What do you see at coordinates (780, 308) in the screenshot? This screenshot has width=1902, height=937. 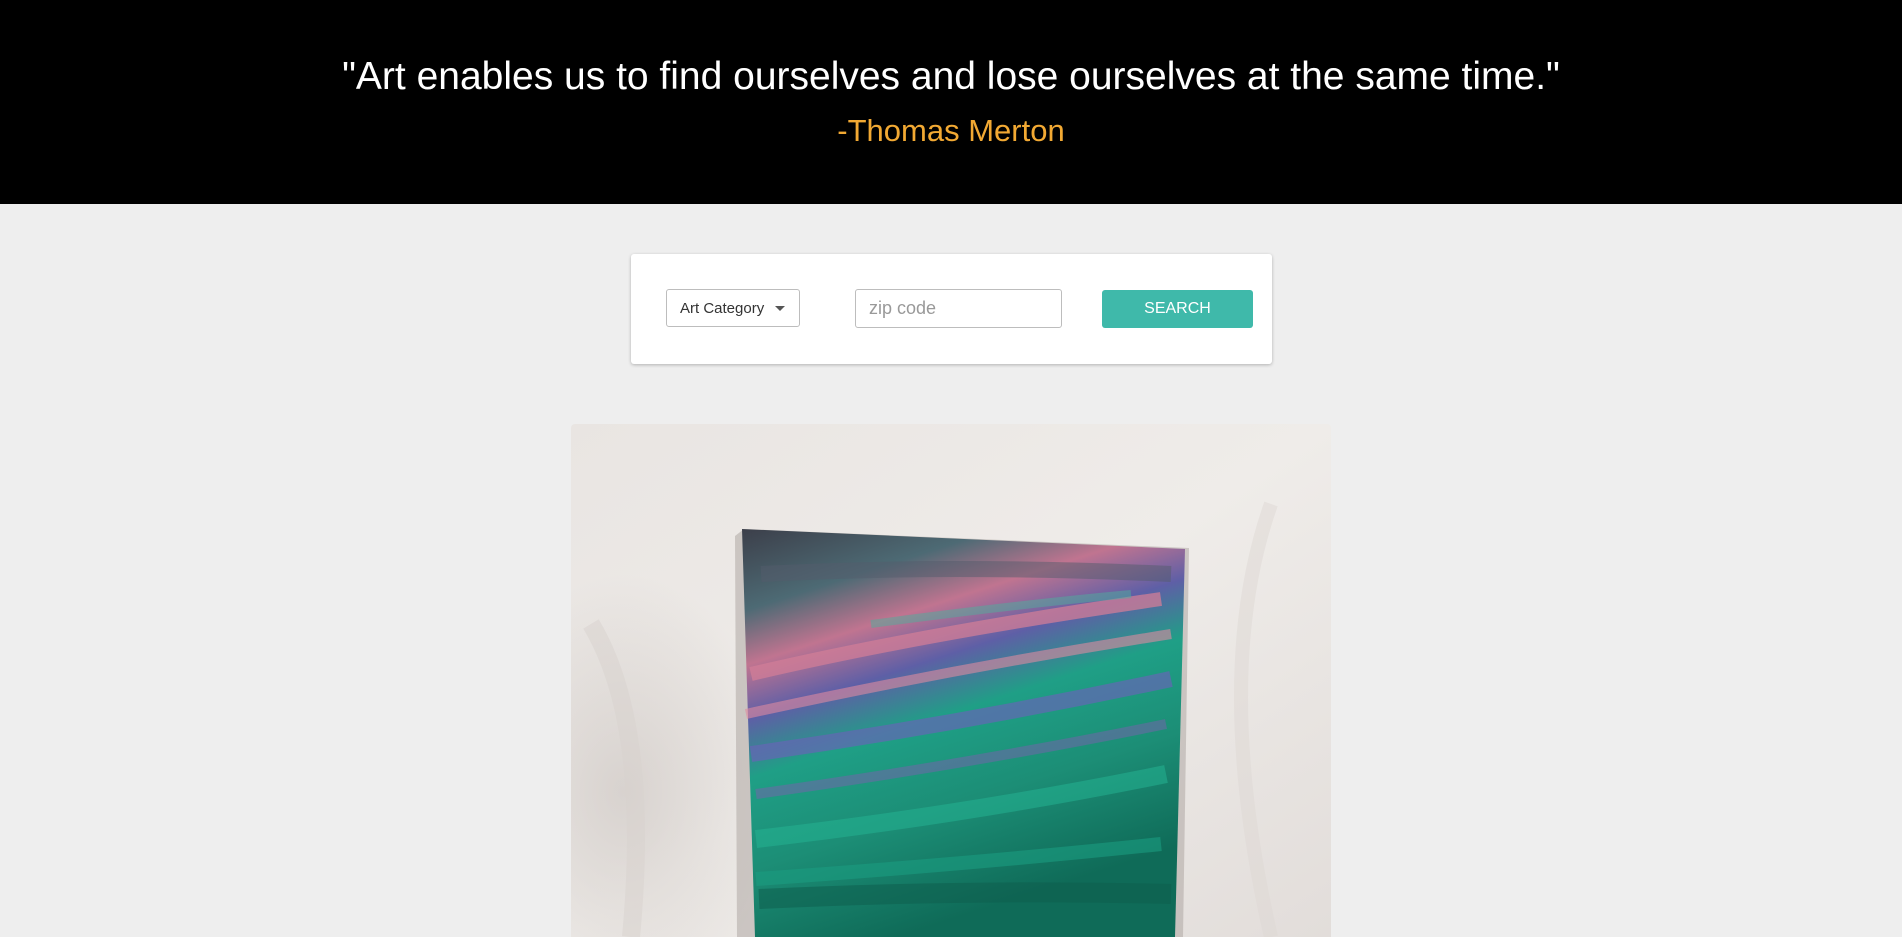 I see `caret-down-icon` at bounding box center [780, 308].